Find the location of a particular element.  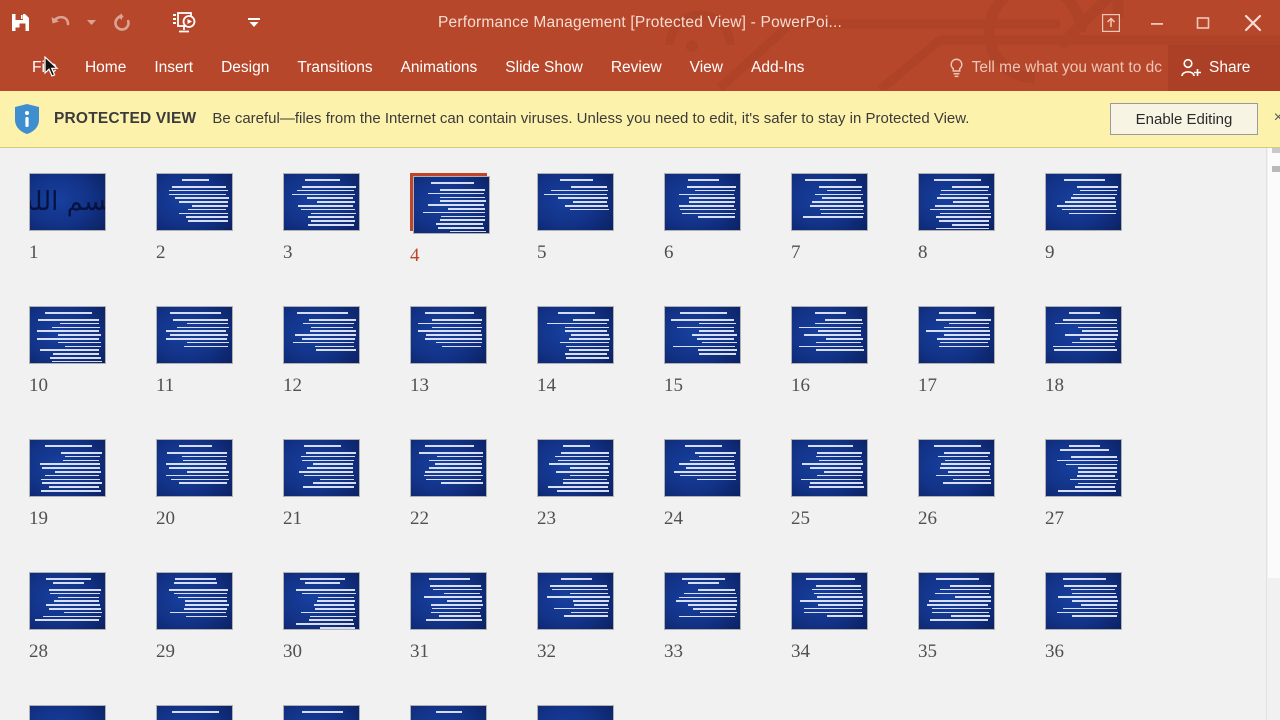

slide-thumbnail-15: 15 is located at coordinates (702, 351).